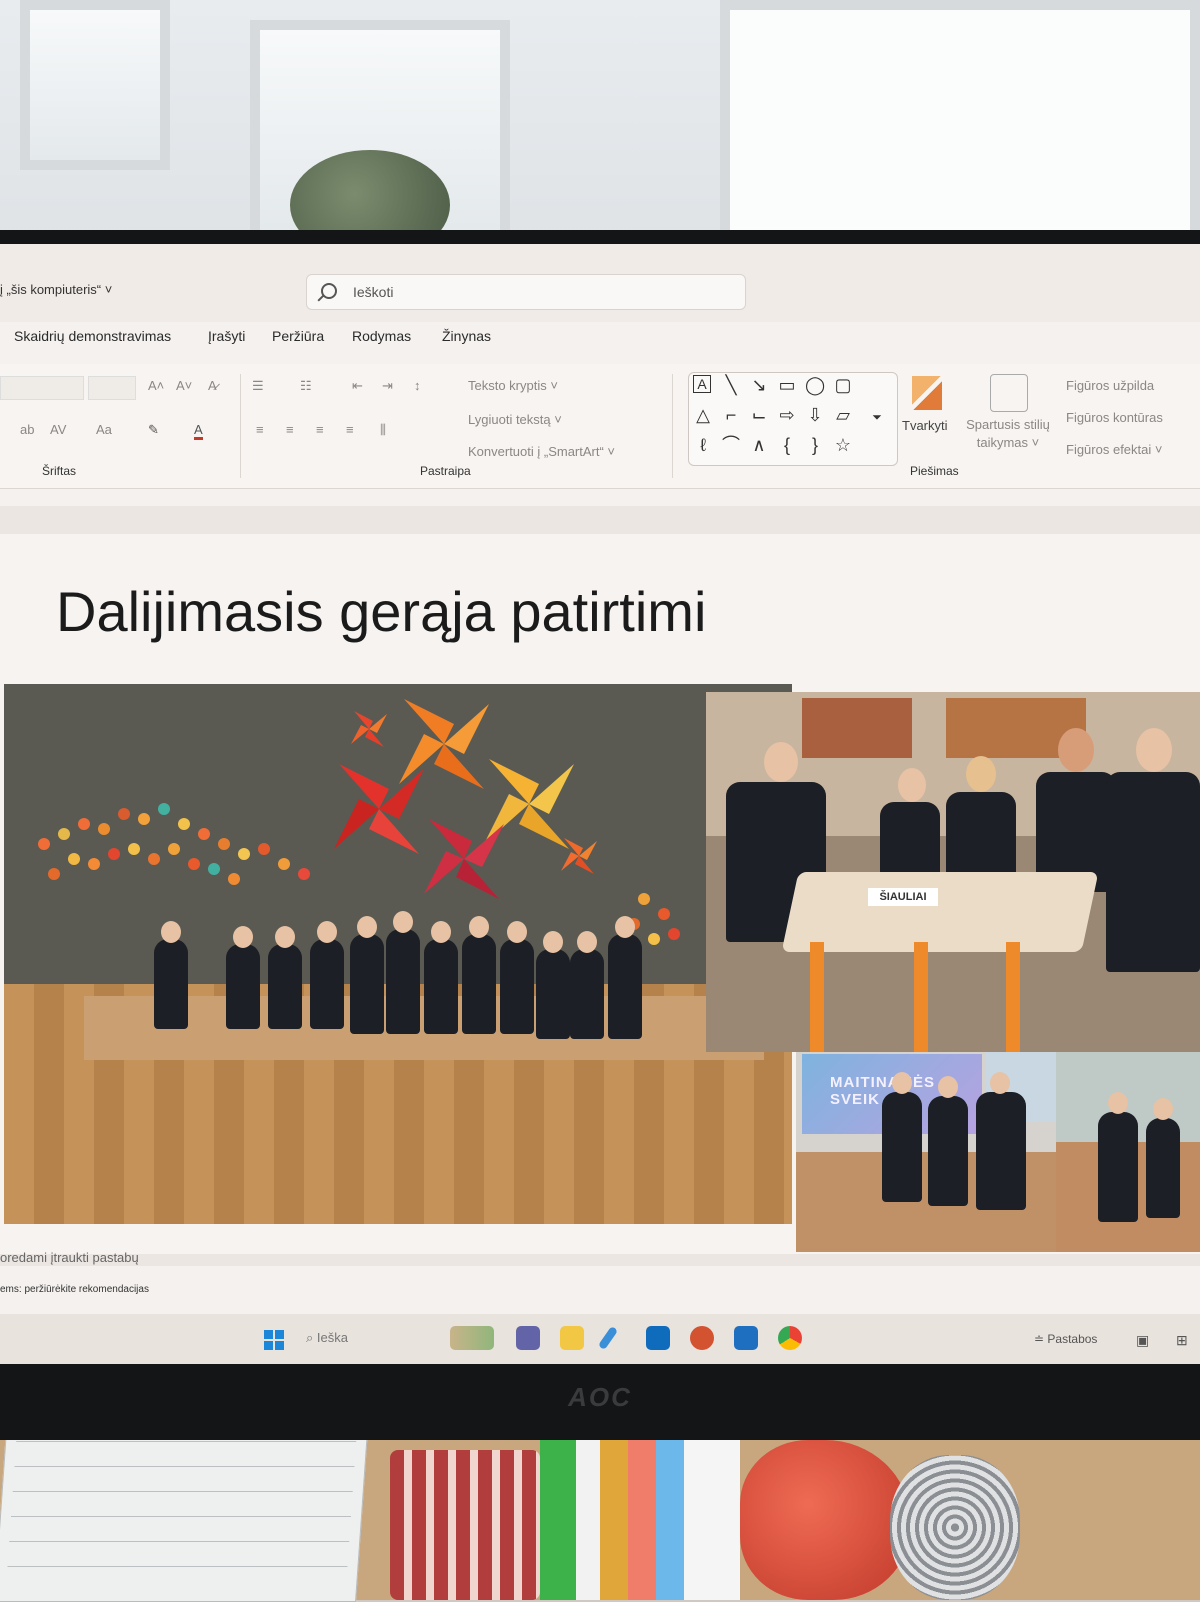 The height and width of the screenshot is (1602, 1200). What do you see at coordinates (759, 385) in the screenshot?
I see `arrow-line-shape-icon: ↘` at bounding box center [759, 385].